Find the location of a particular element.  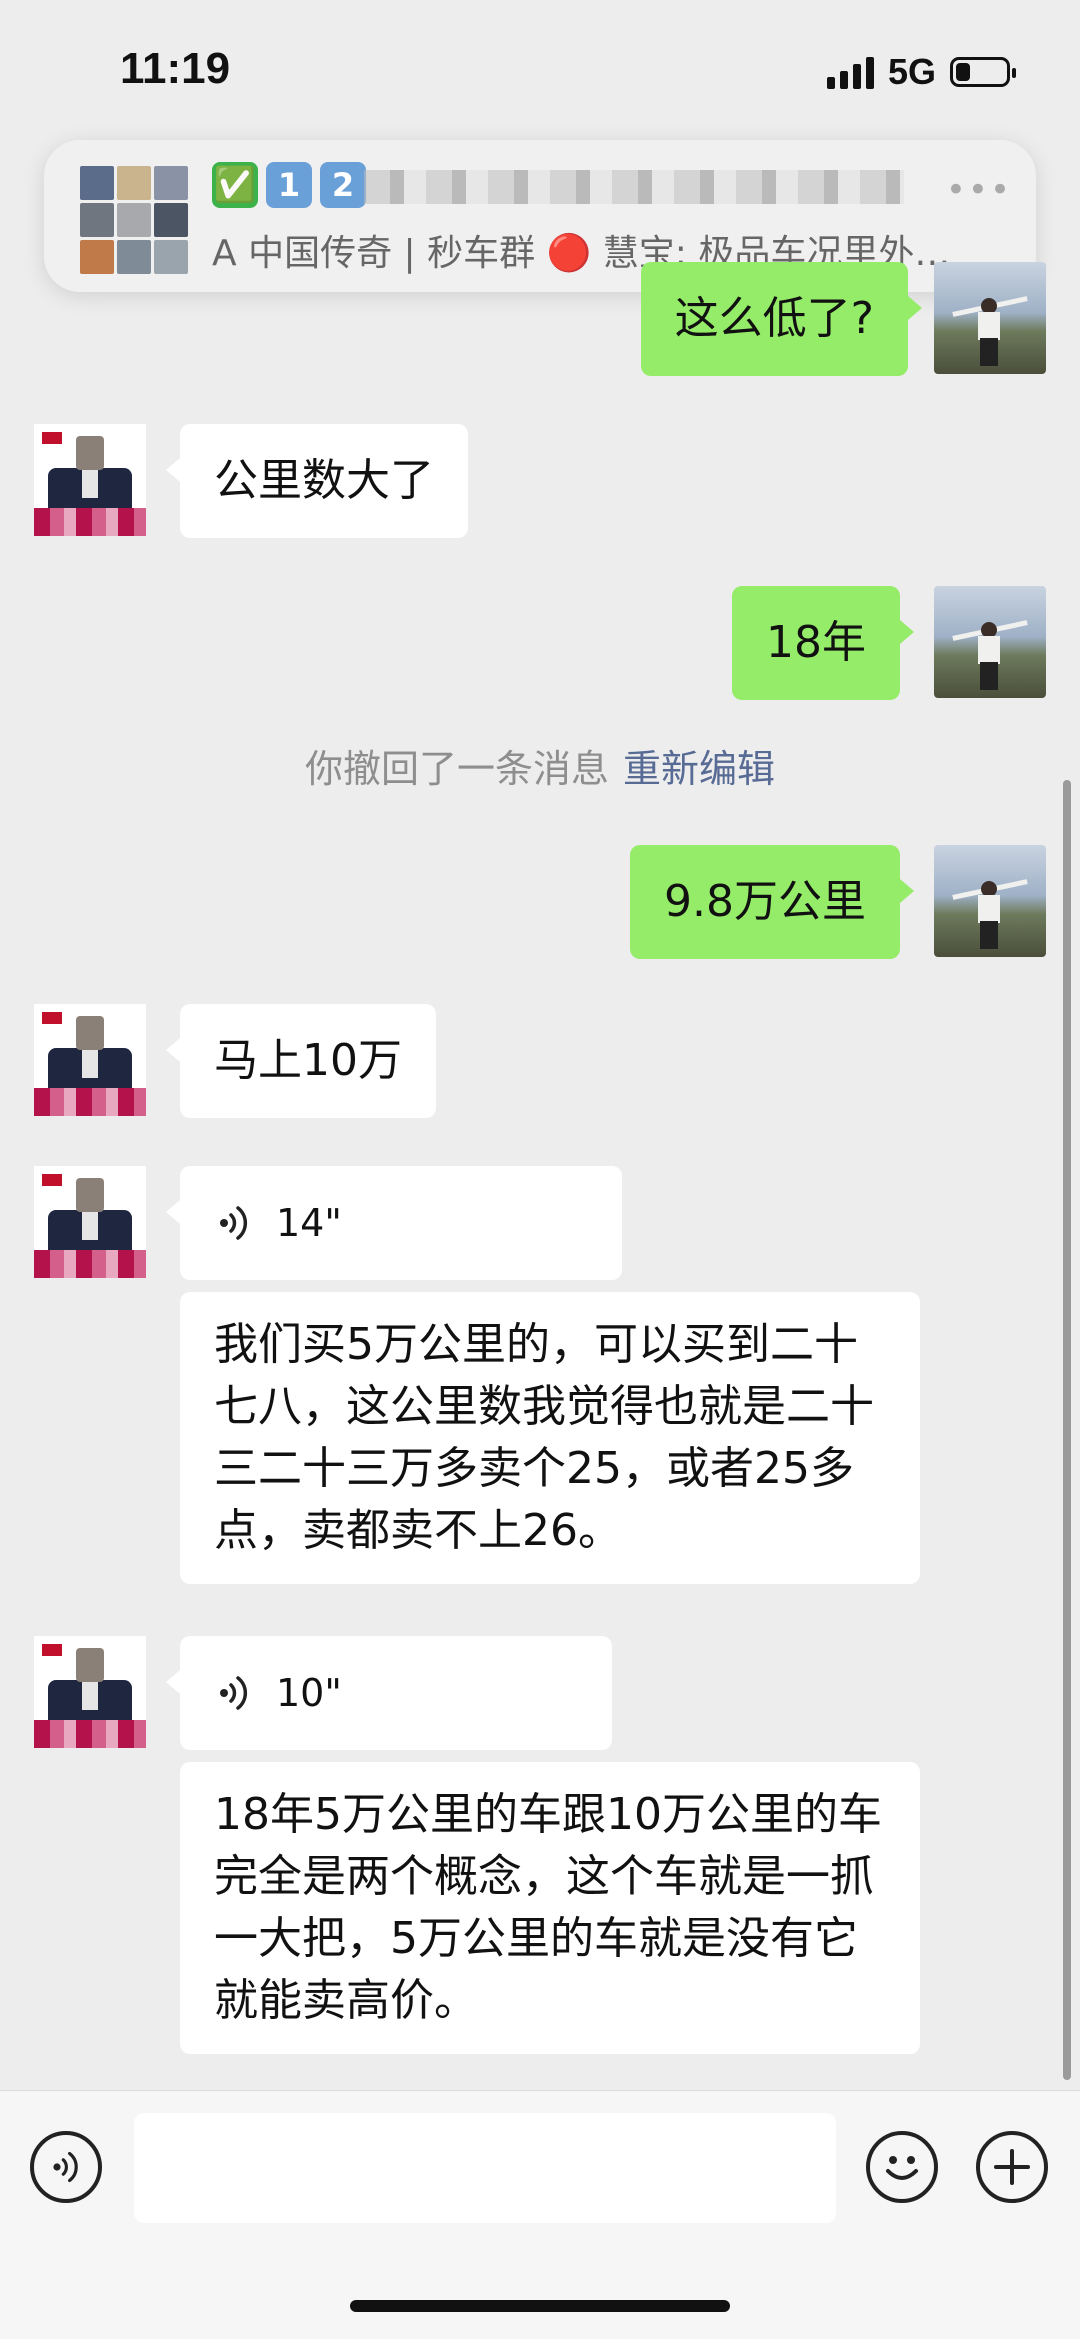

re-edit-link: 重新编辑 is located at coordinates (699, 769).